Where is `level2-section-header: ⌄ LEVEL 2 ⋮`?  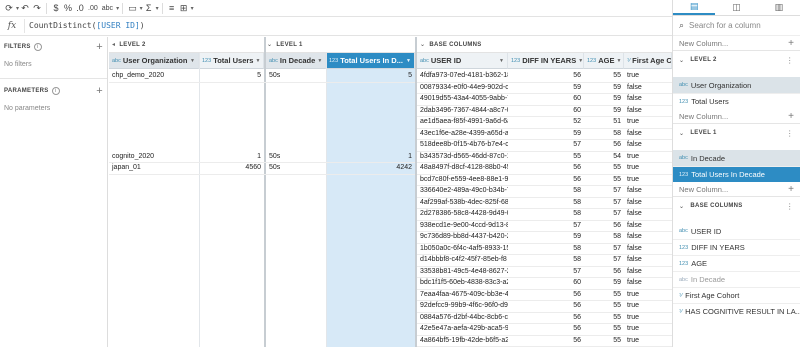
level2-section-header: ⌄ LEVEL 2 ⋮ is located at coordinates (736, 59).